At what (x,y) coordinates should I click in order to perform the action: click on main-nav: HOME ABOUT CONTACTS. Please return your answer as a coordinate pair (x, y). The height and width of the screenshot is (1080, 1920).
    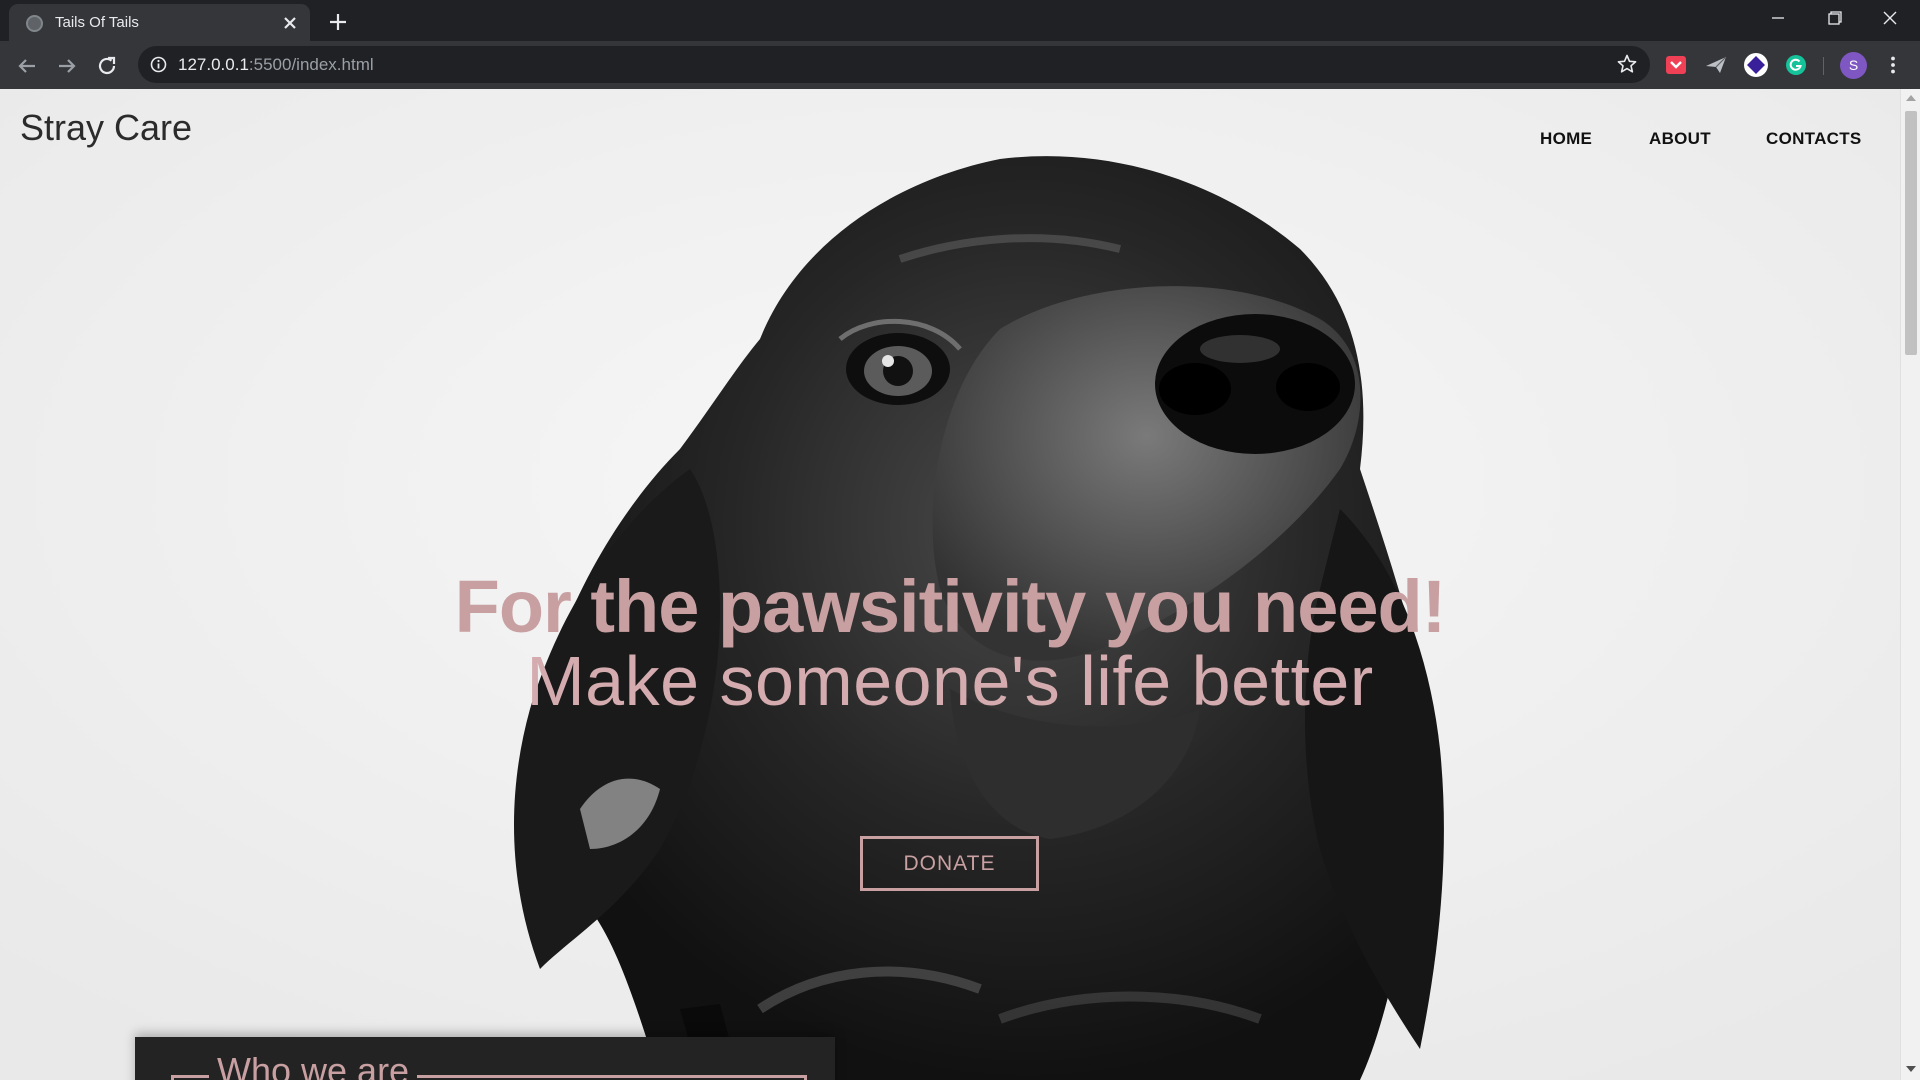
    Looking at the image, I should click on (1695, 141).